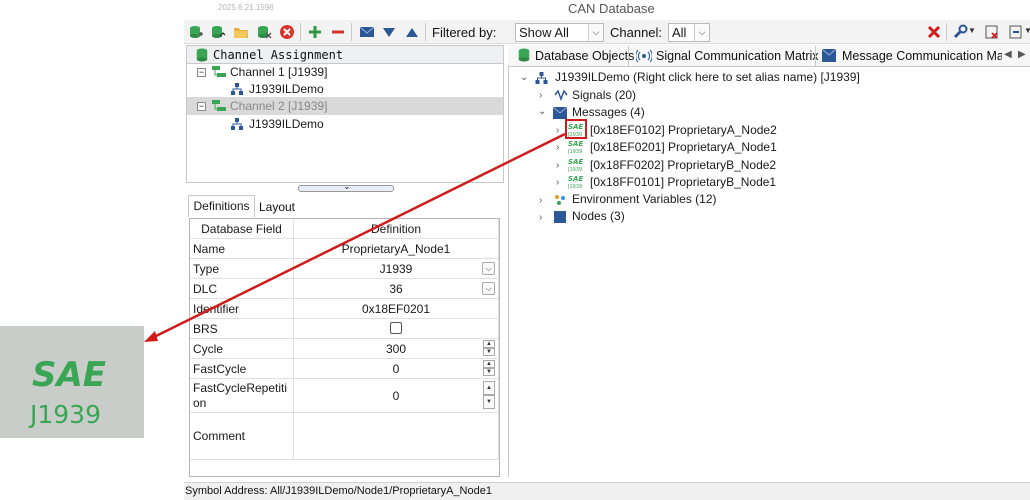 The width and height of the screenshot is (1030, 500). Describe the element at coordinates (396, 436) in the screenshot. I see `comment-field` at that location.